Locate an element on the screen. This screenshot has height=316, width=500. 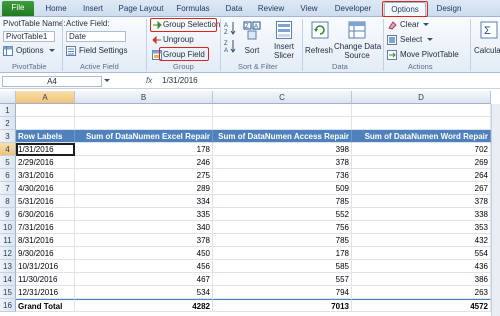
tab-view: View is located at coordinates (309, 9).